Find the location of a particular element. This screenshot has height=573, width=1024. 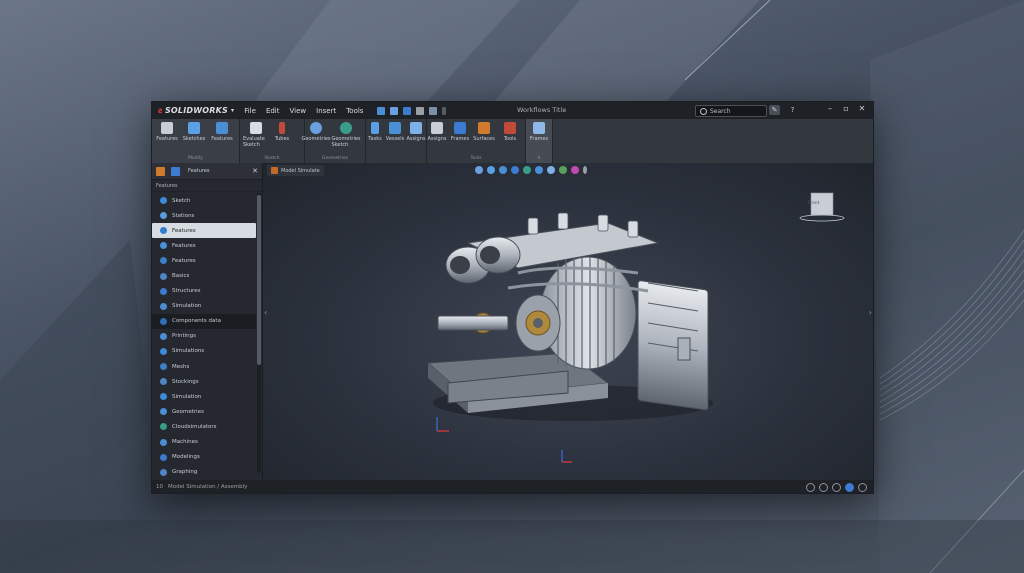

previous-view-icon is located at coordinates (503, 170).